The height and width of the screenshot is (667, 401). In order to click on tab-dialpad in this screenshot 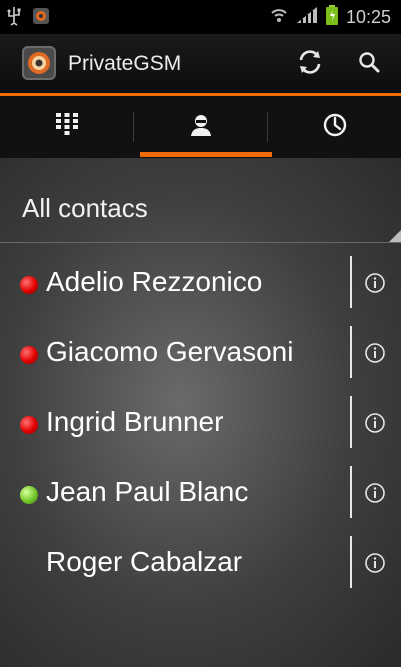, I will do `click(66, 127)`.